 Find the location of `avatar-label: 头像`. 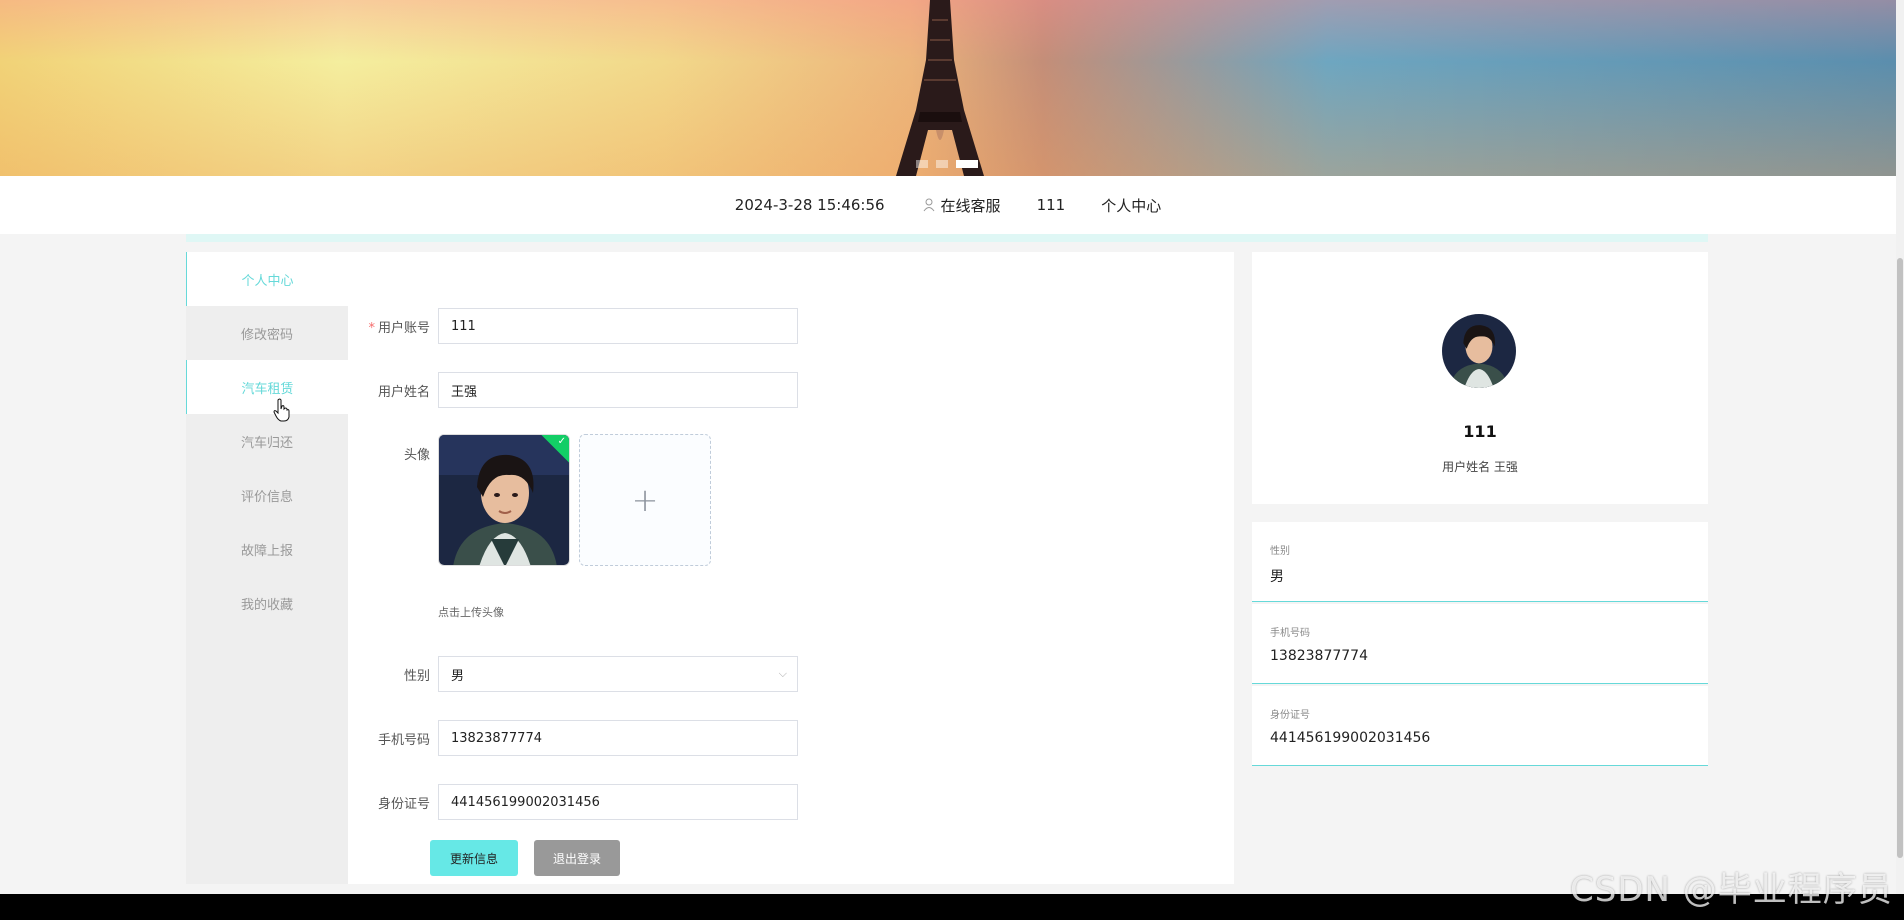

avatar-label: 头像 is located at coordinates (416, 455).